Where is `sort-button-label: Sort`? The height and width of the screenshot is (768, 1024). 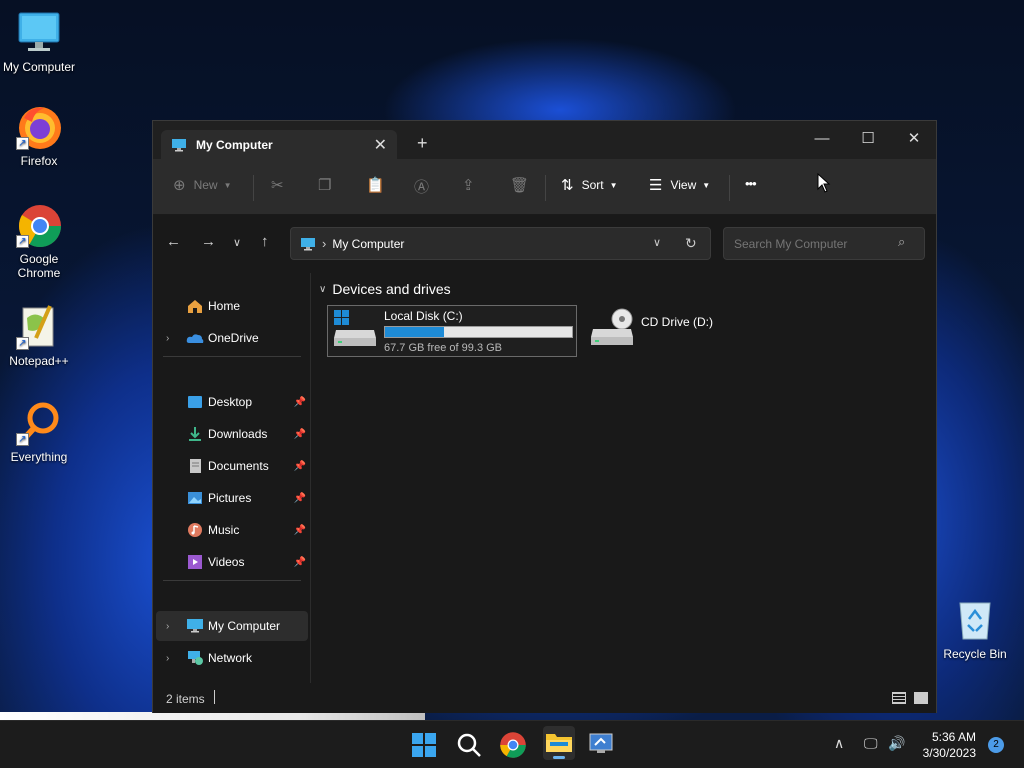
sort-button-label: Sort is located at coordinates (592, 185).